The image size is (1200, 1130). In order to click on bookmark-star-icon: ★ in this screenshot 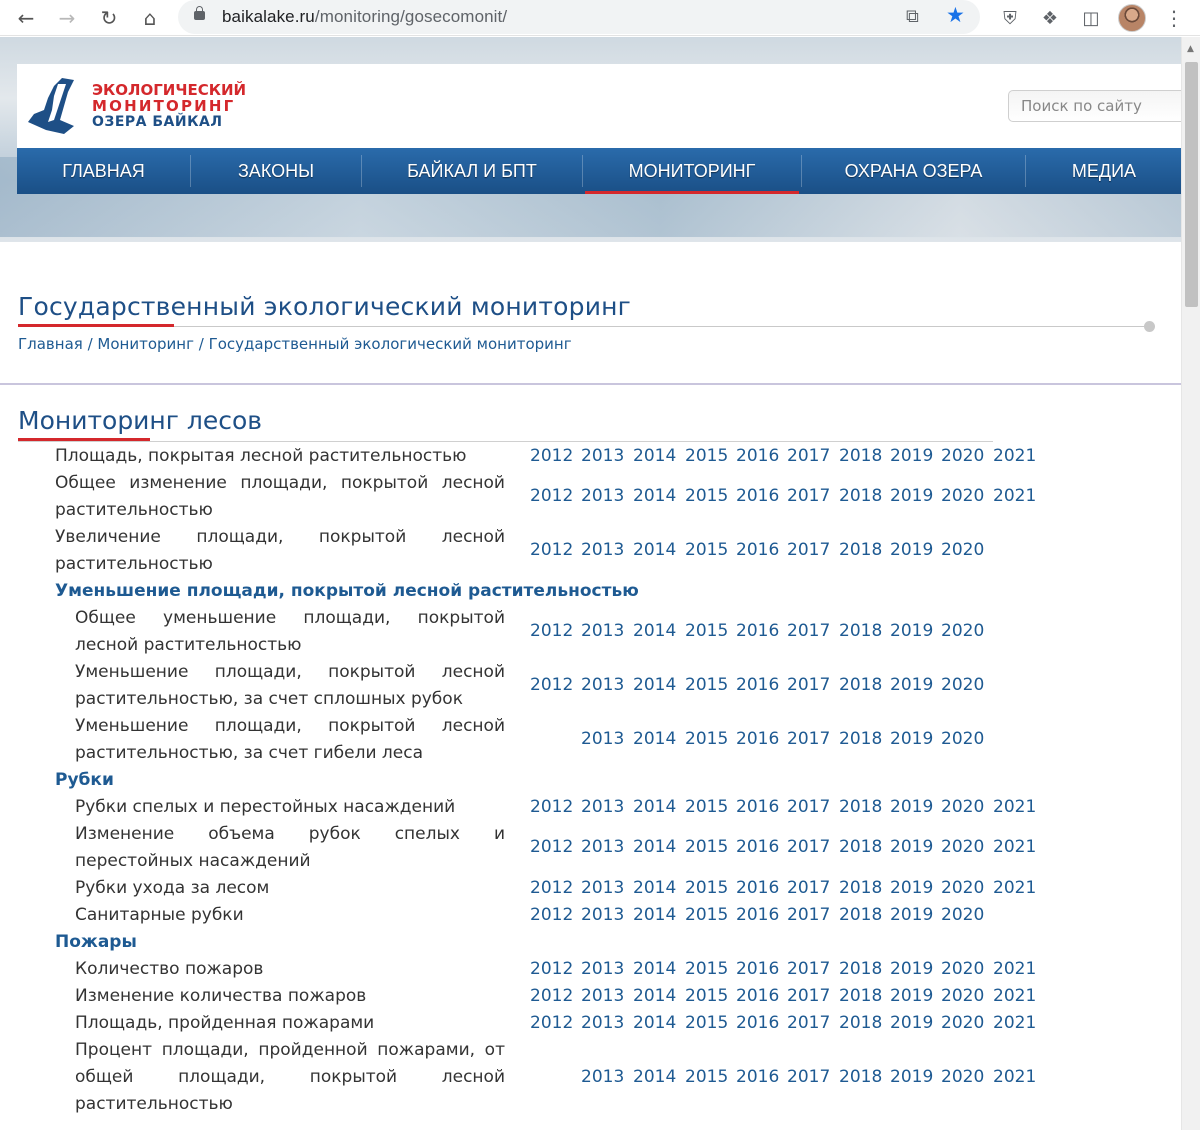, I will do `click(955, 15)`.